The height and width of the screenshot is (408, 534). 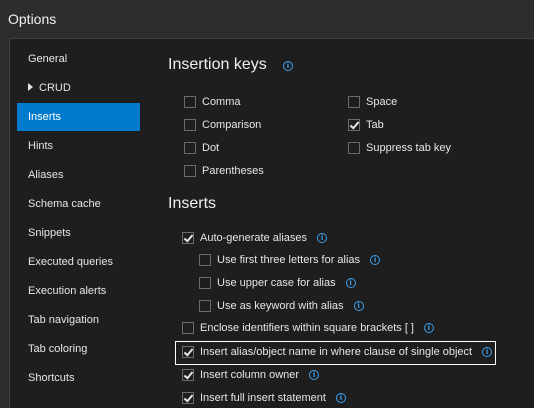 I want to click on parentheses-checkbox: Parentheses, so click(x=224, y=171).